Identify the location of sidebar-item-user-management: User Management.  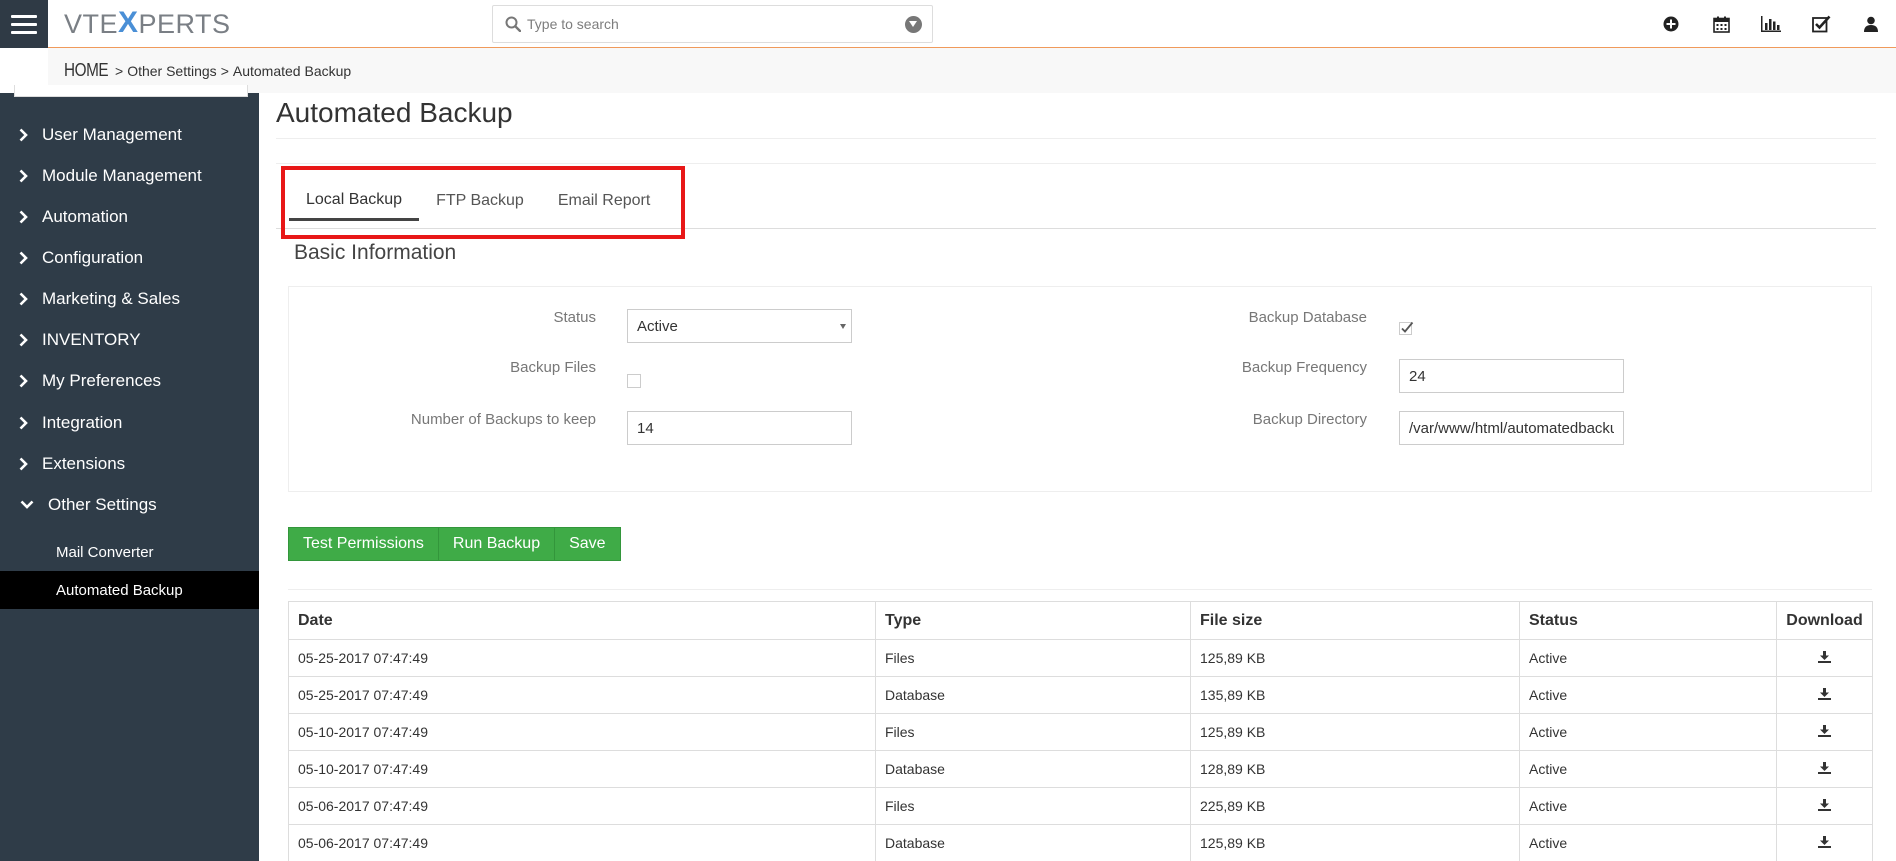
(129, 134).